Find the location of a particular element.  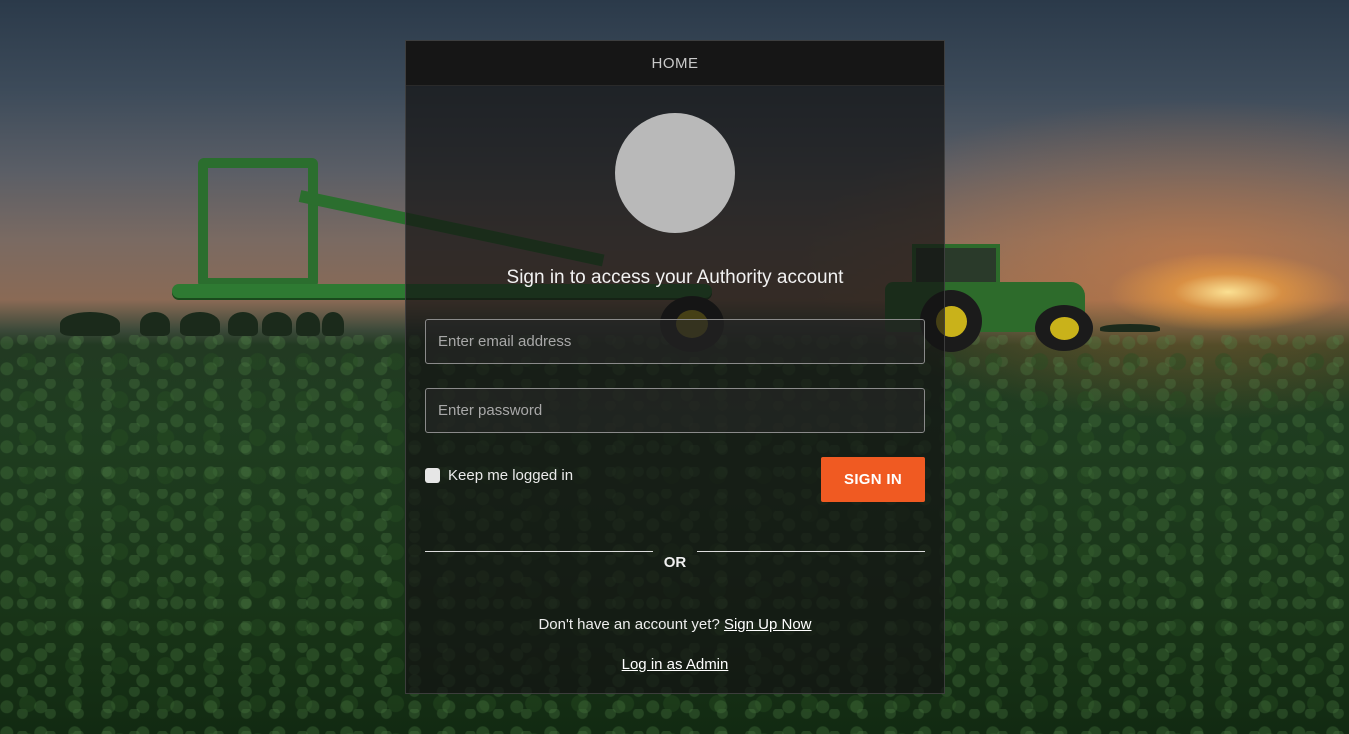

divider-or: OR is located at coordinates (675, 562).